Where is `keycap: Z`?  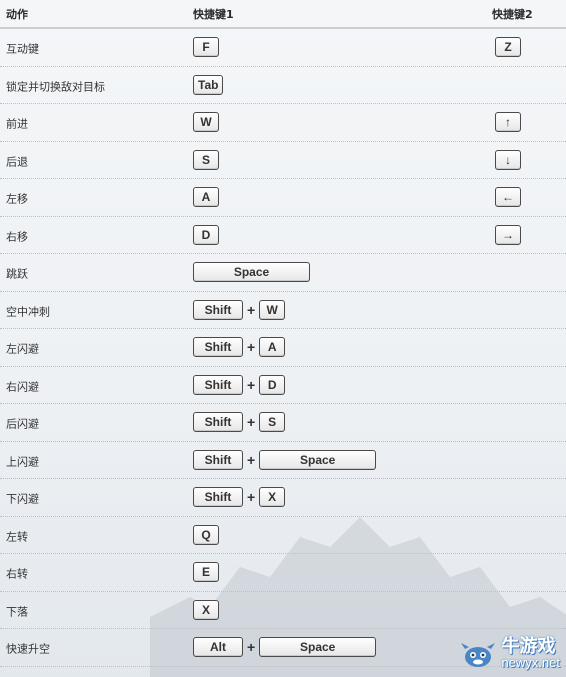 keycap: Z is located at coordinates (508, 47).